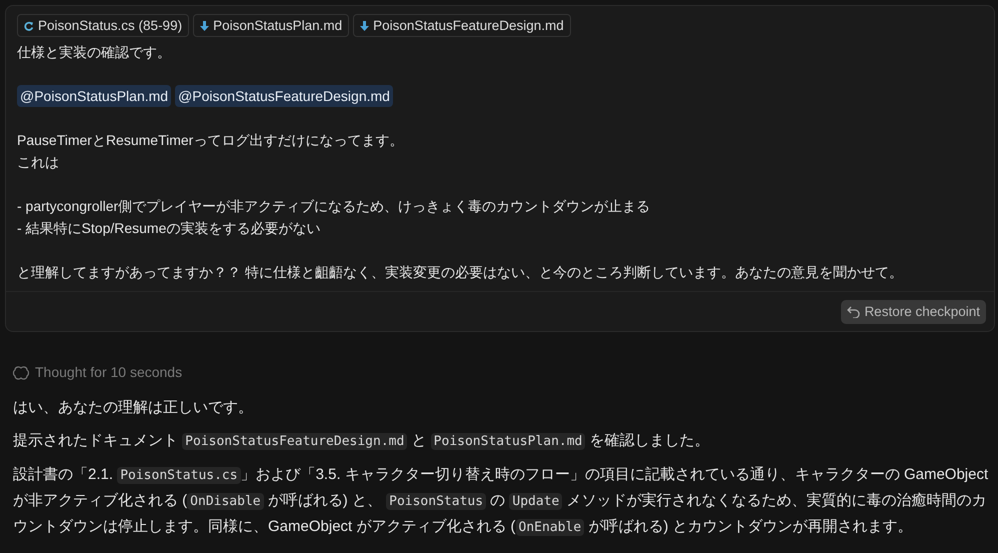  What do you see at coordinates (462, 25) in the screenshot?
I see `context-chip: PoisonStatusFeatureDesign.md` at bounding box center [462, 25].